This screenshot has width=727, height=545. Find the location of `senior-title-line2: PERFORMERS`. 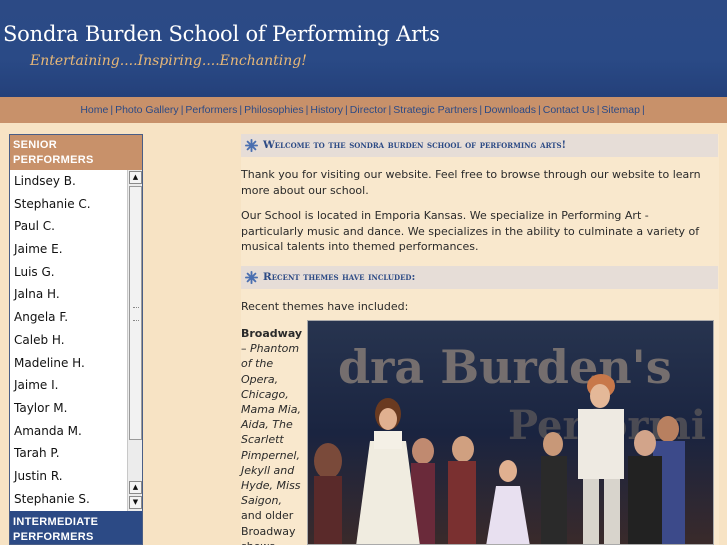

senior-title-line2: PERFORMERS is located at coordinates (53, 160).